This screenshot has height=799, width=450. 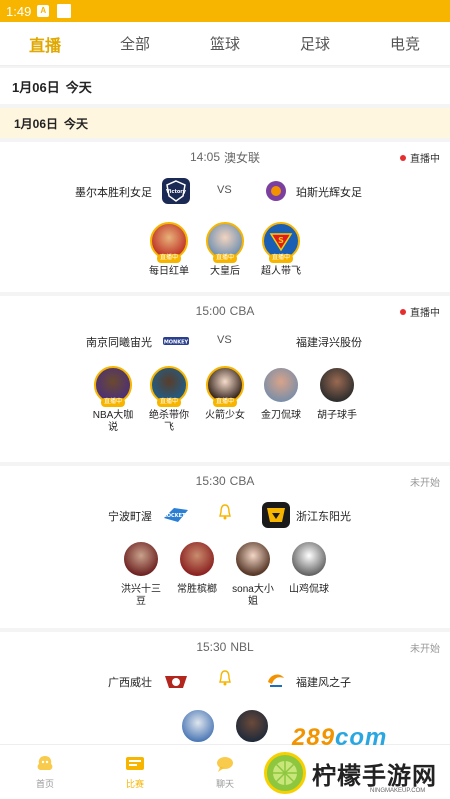 I want to click on avatar: S 直播中, so click(x=281, y=242).